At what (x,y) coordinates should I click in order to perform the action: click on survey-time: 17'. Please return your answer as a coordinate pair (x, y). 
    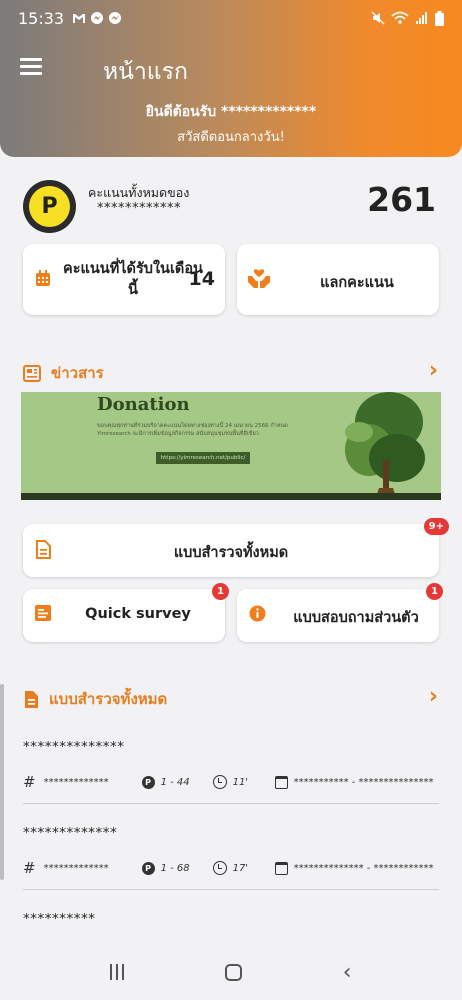
    Looking at the image, I should click on (240, 868).